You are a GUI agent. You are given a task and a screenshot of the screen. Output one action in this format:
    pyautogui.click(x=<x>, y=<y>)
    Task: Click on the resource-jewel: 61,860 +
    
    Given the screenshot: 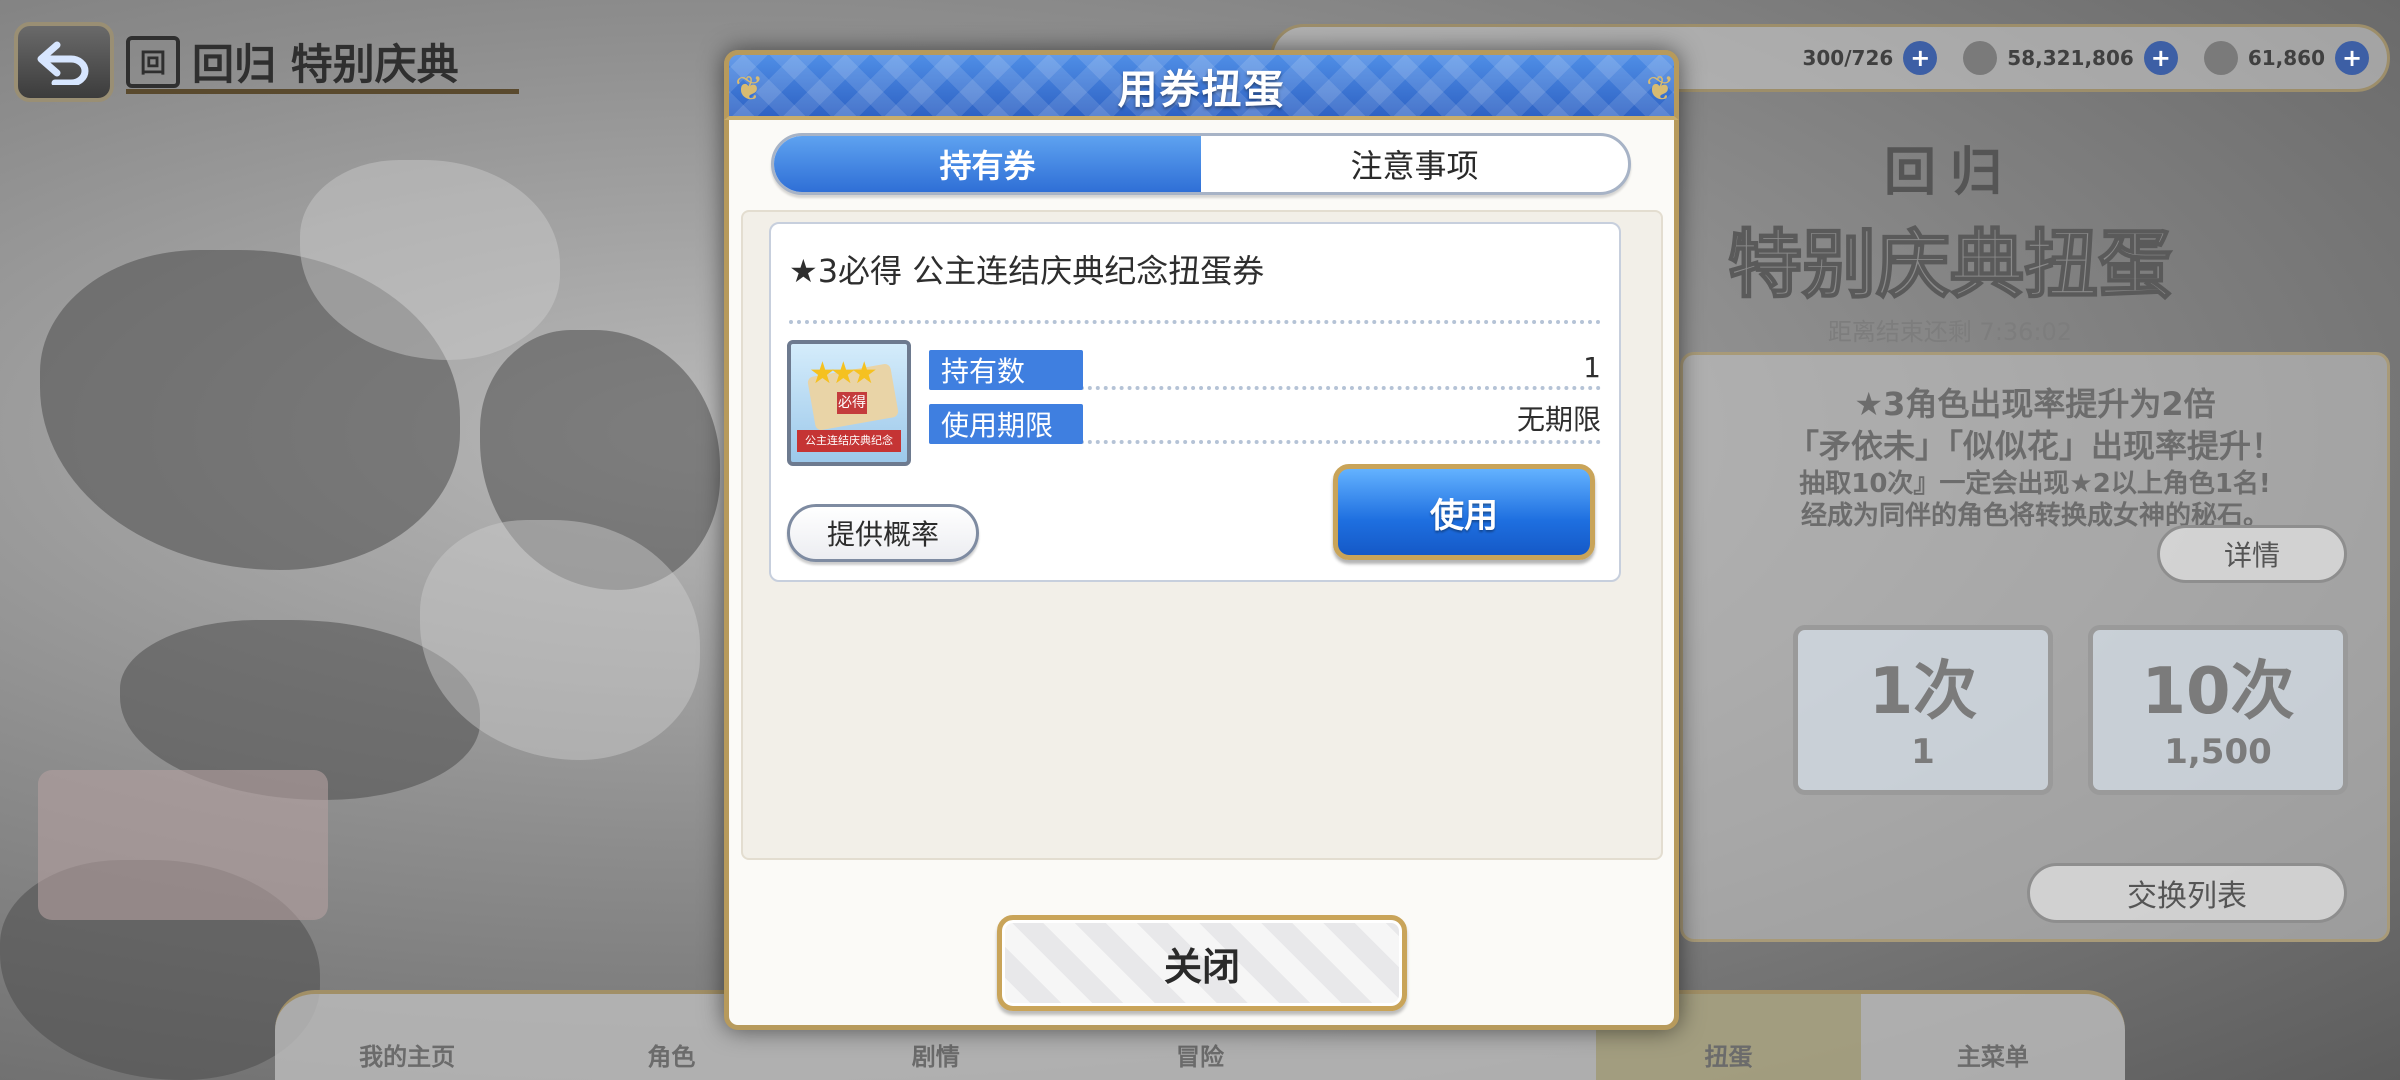 What is the action you would take?
    pyautogui.click(x=2286, y=58)
    